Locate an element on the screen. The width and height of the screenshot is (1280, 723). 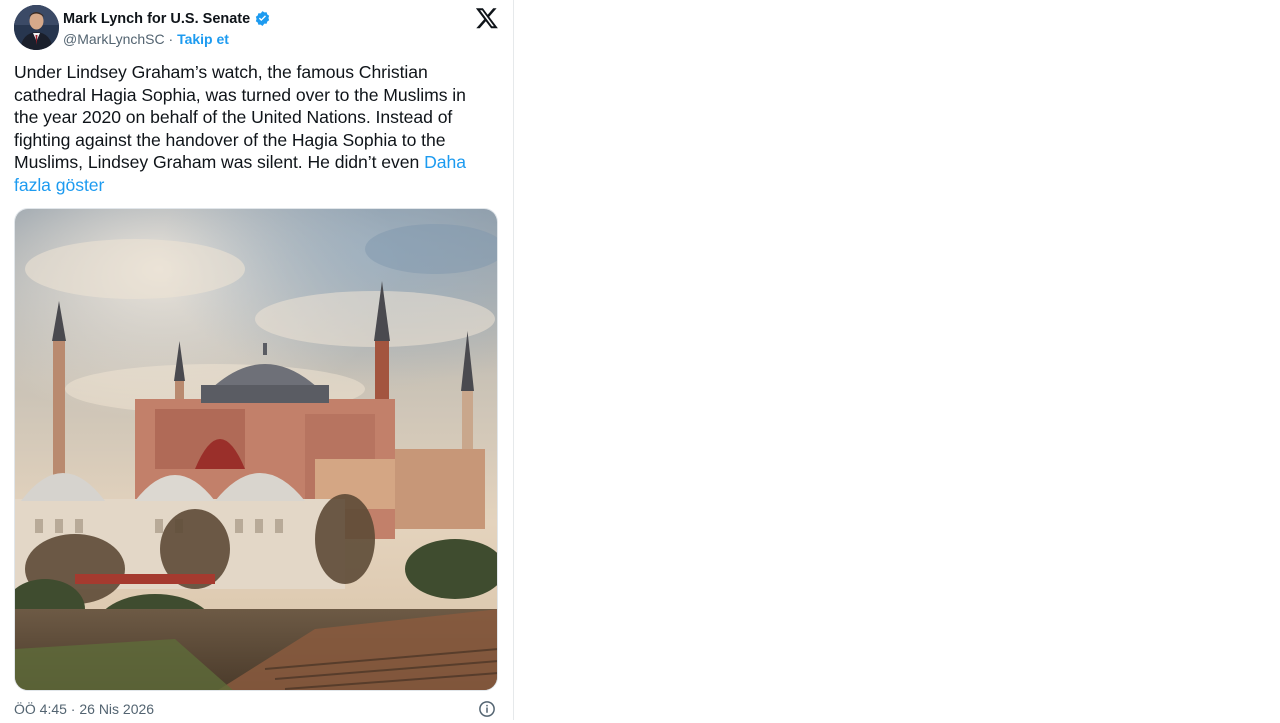
author-handle: @MarkLynchSC is located at coordinates (114, 39).